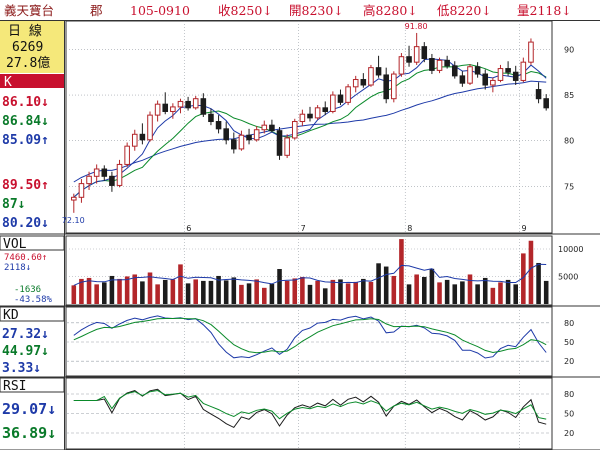  What do you see at coordinates (25, 102) in the screenshot?
I see `ma-values-item: 86.10↓` at bounding box center [25, 102].